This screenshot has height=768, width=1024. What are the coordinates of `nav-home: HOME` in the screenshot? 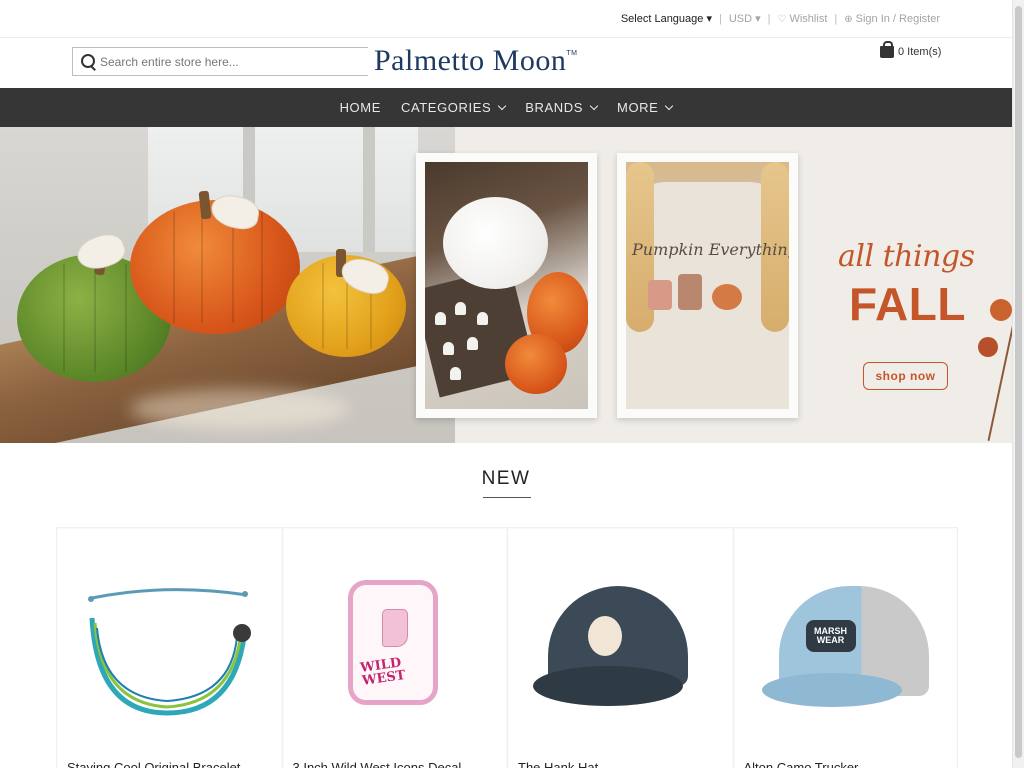 It's located at (360, 107).